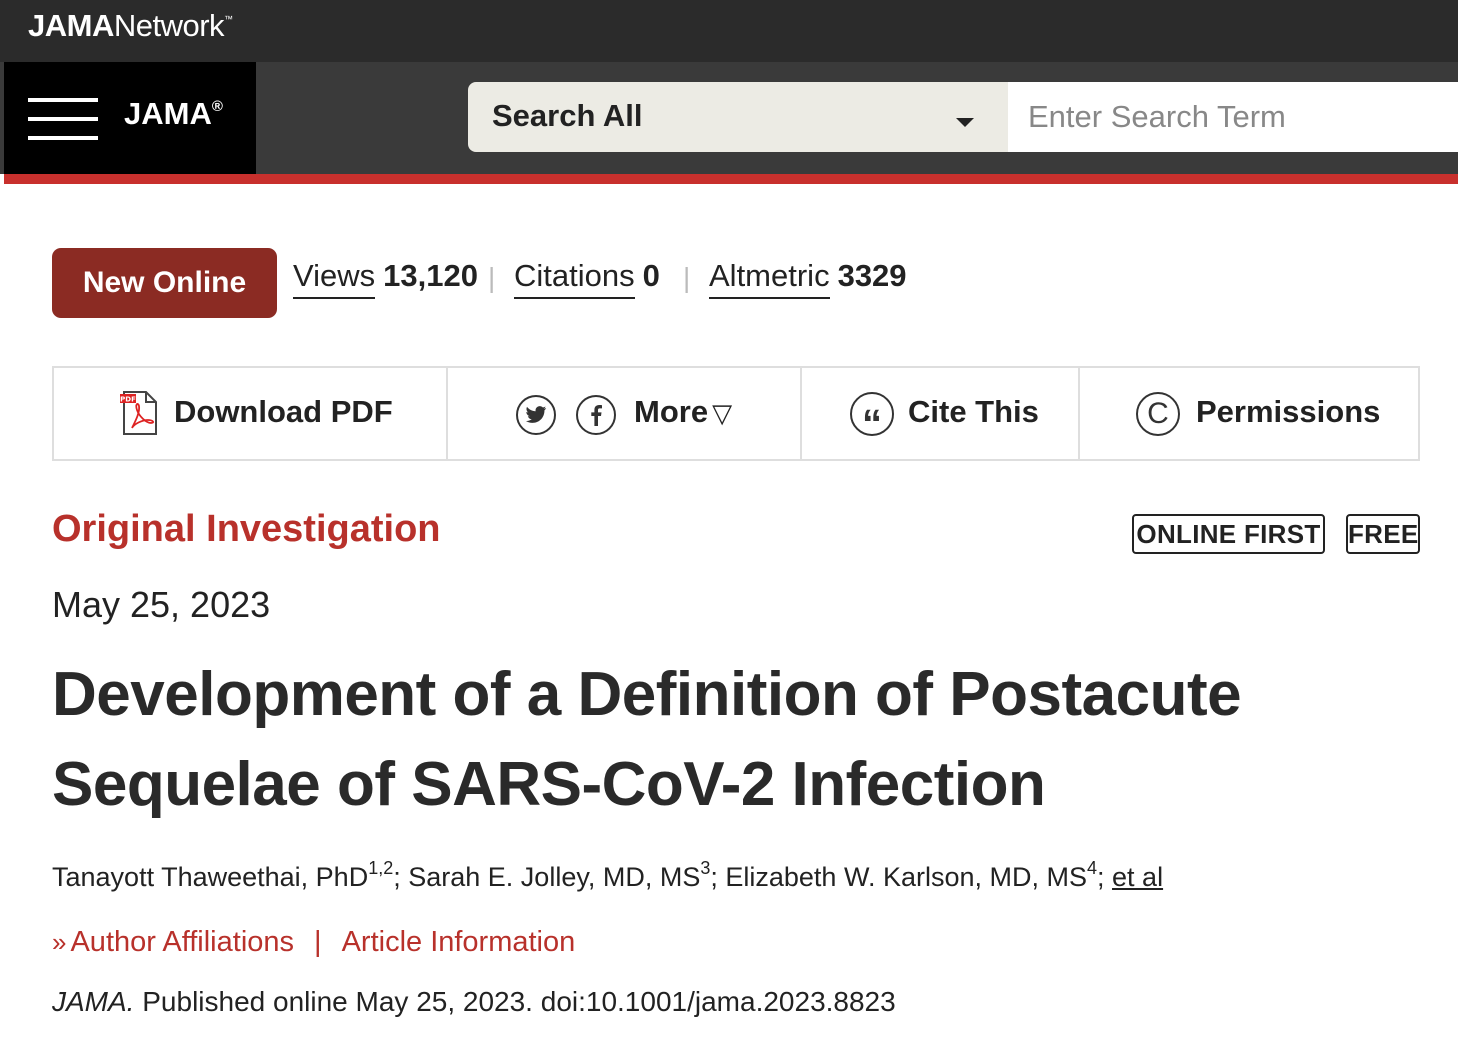 This screenshot has height=1056, width=1458. Describe the element at coordinates (59, 942) in the screenshot. I see `double-chevron-right-icon: »` at that location.